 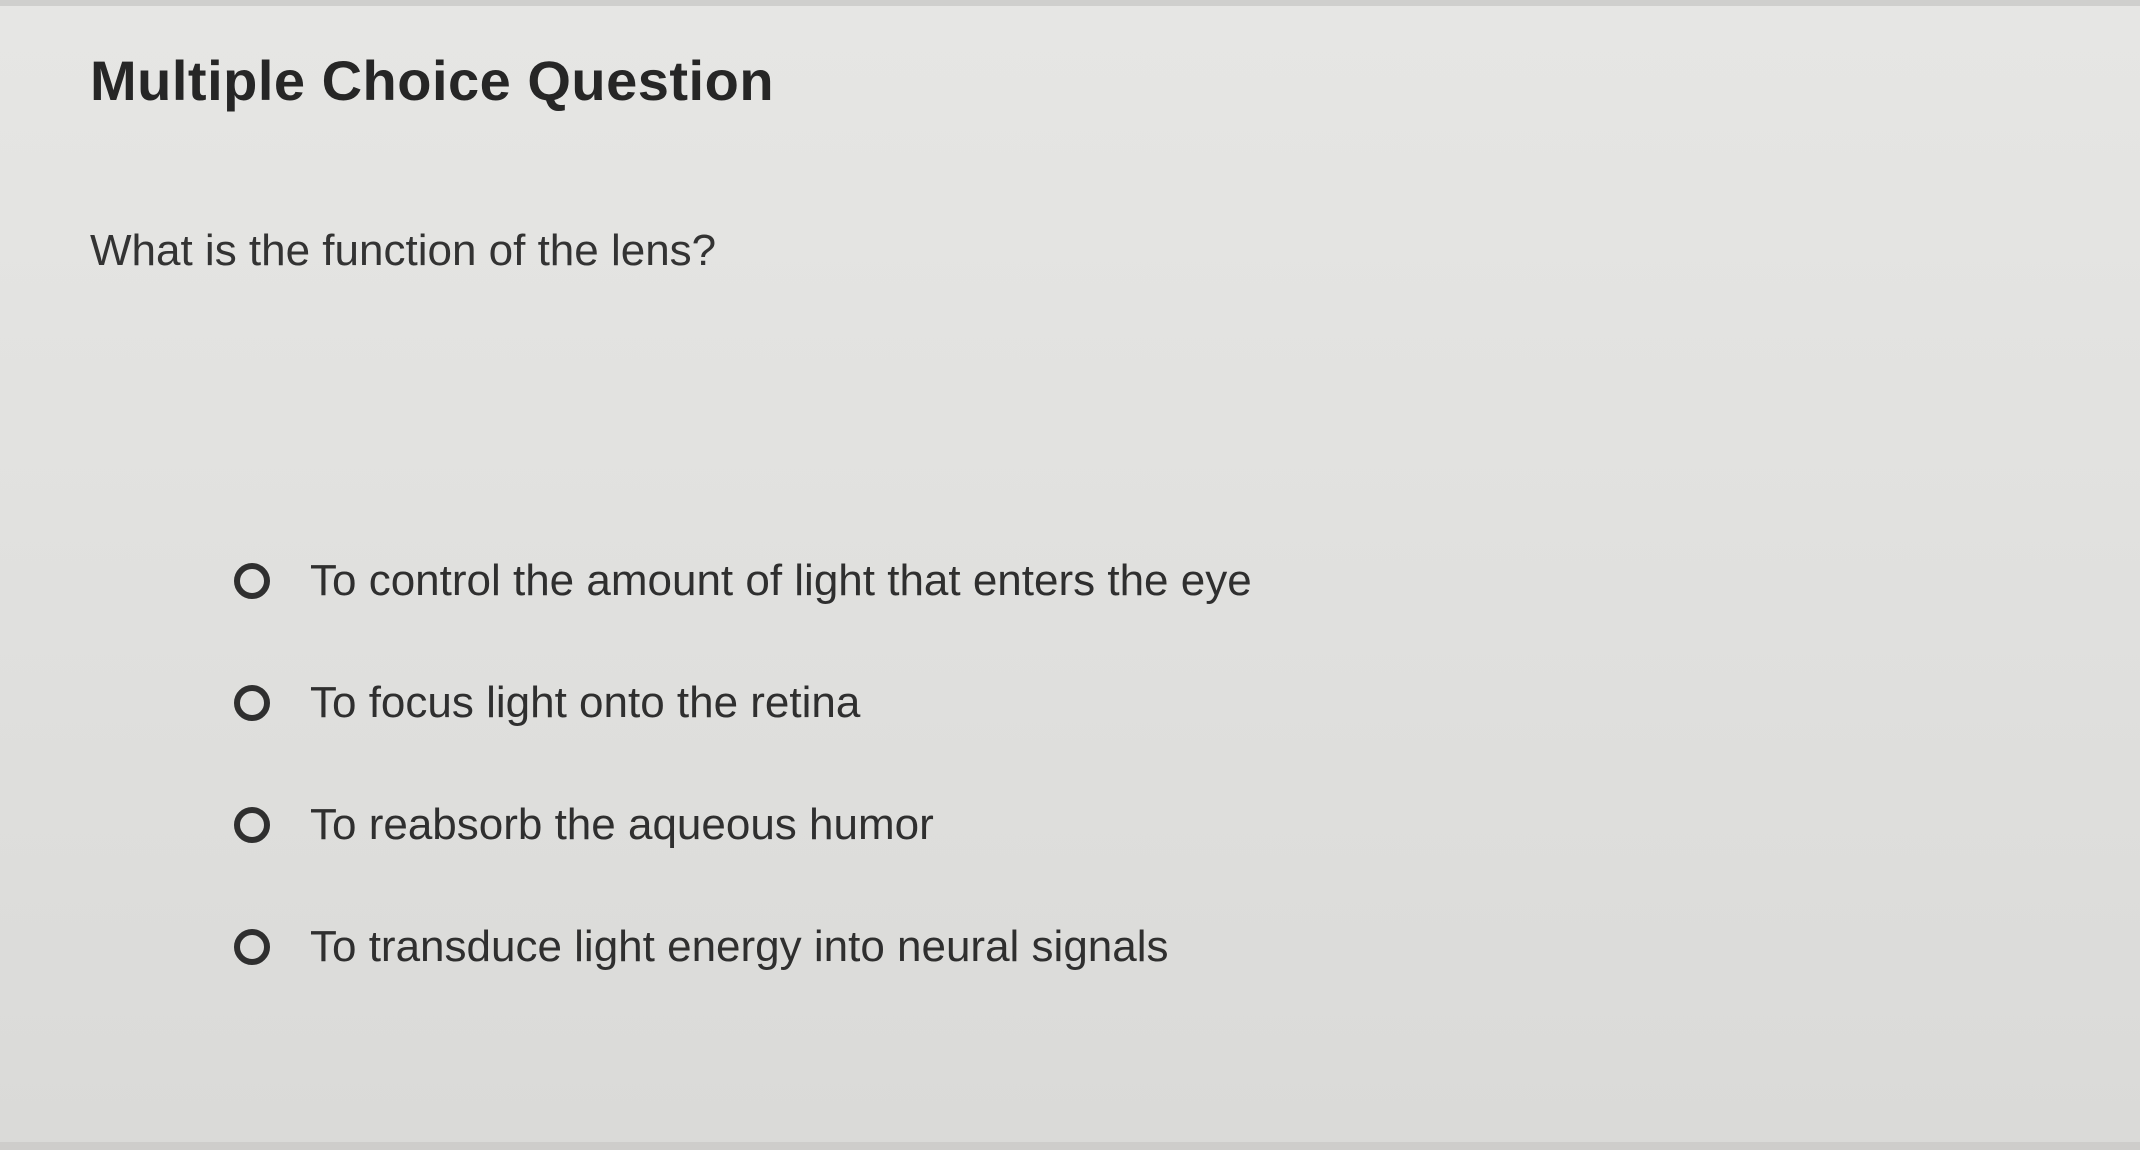 I want to click on answer-option-3: To reabsorb the aqueous humor, so click(x=984, y=825).